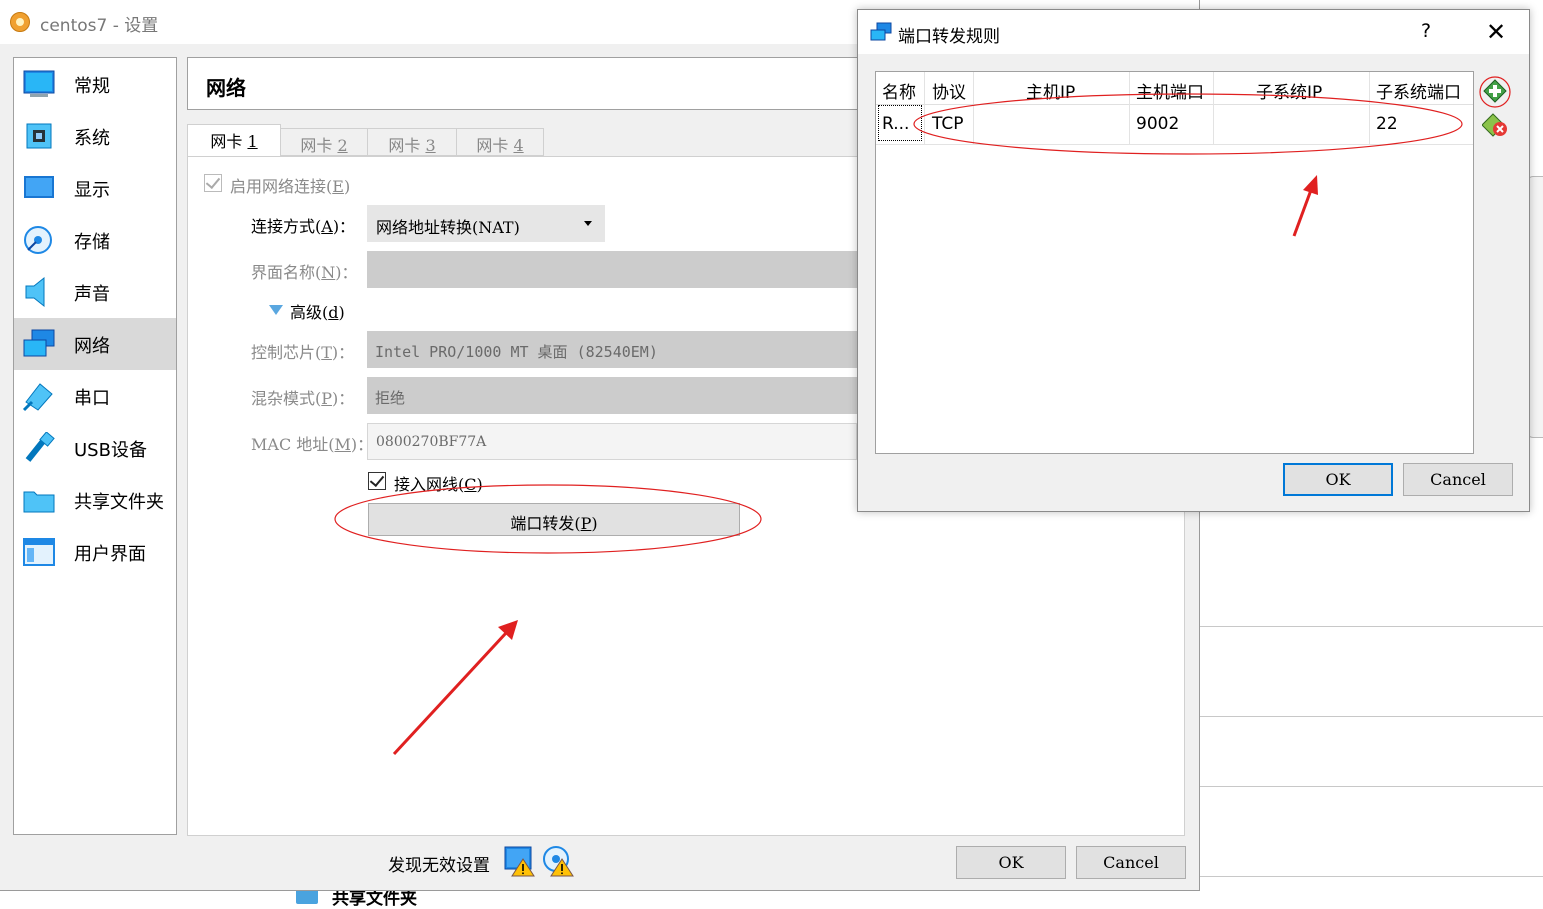 This screenshot has height=909, width=1543. Describe the element at coordinates (312, 444) in the screenshot. I see `mac-address-label: MAC 地址(M)：` at that location.